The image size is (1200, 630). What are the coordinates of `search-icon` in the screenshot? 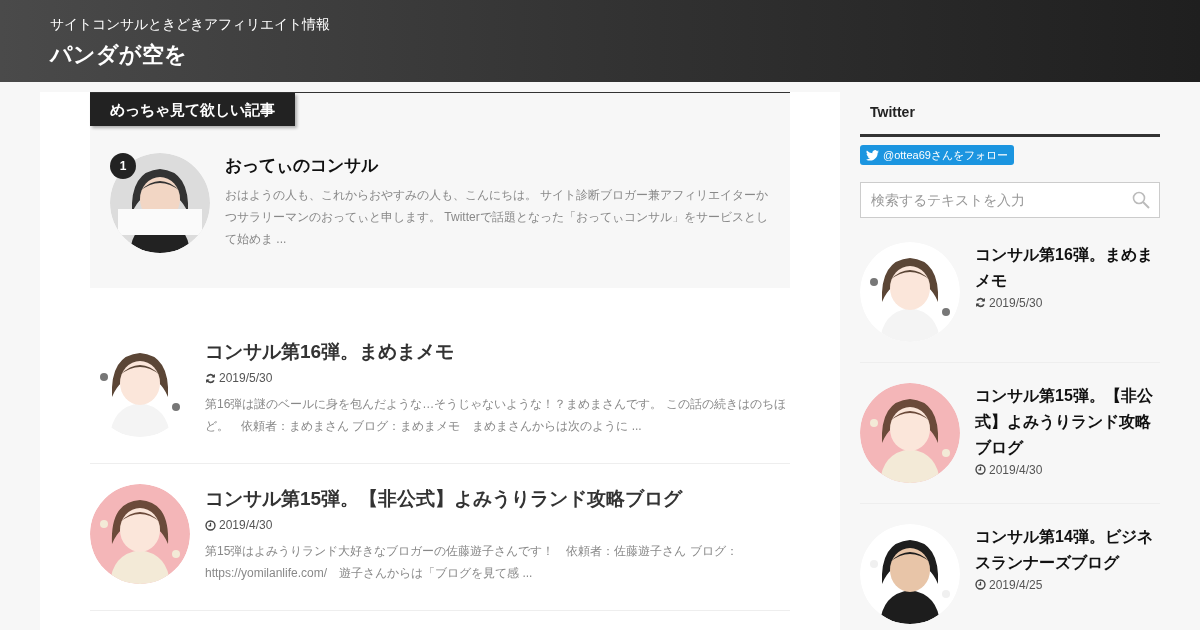 It's located at (1141, 199).